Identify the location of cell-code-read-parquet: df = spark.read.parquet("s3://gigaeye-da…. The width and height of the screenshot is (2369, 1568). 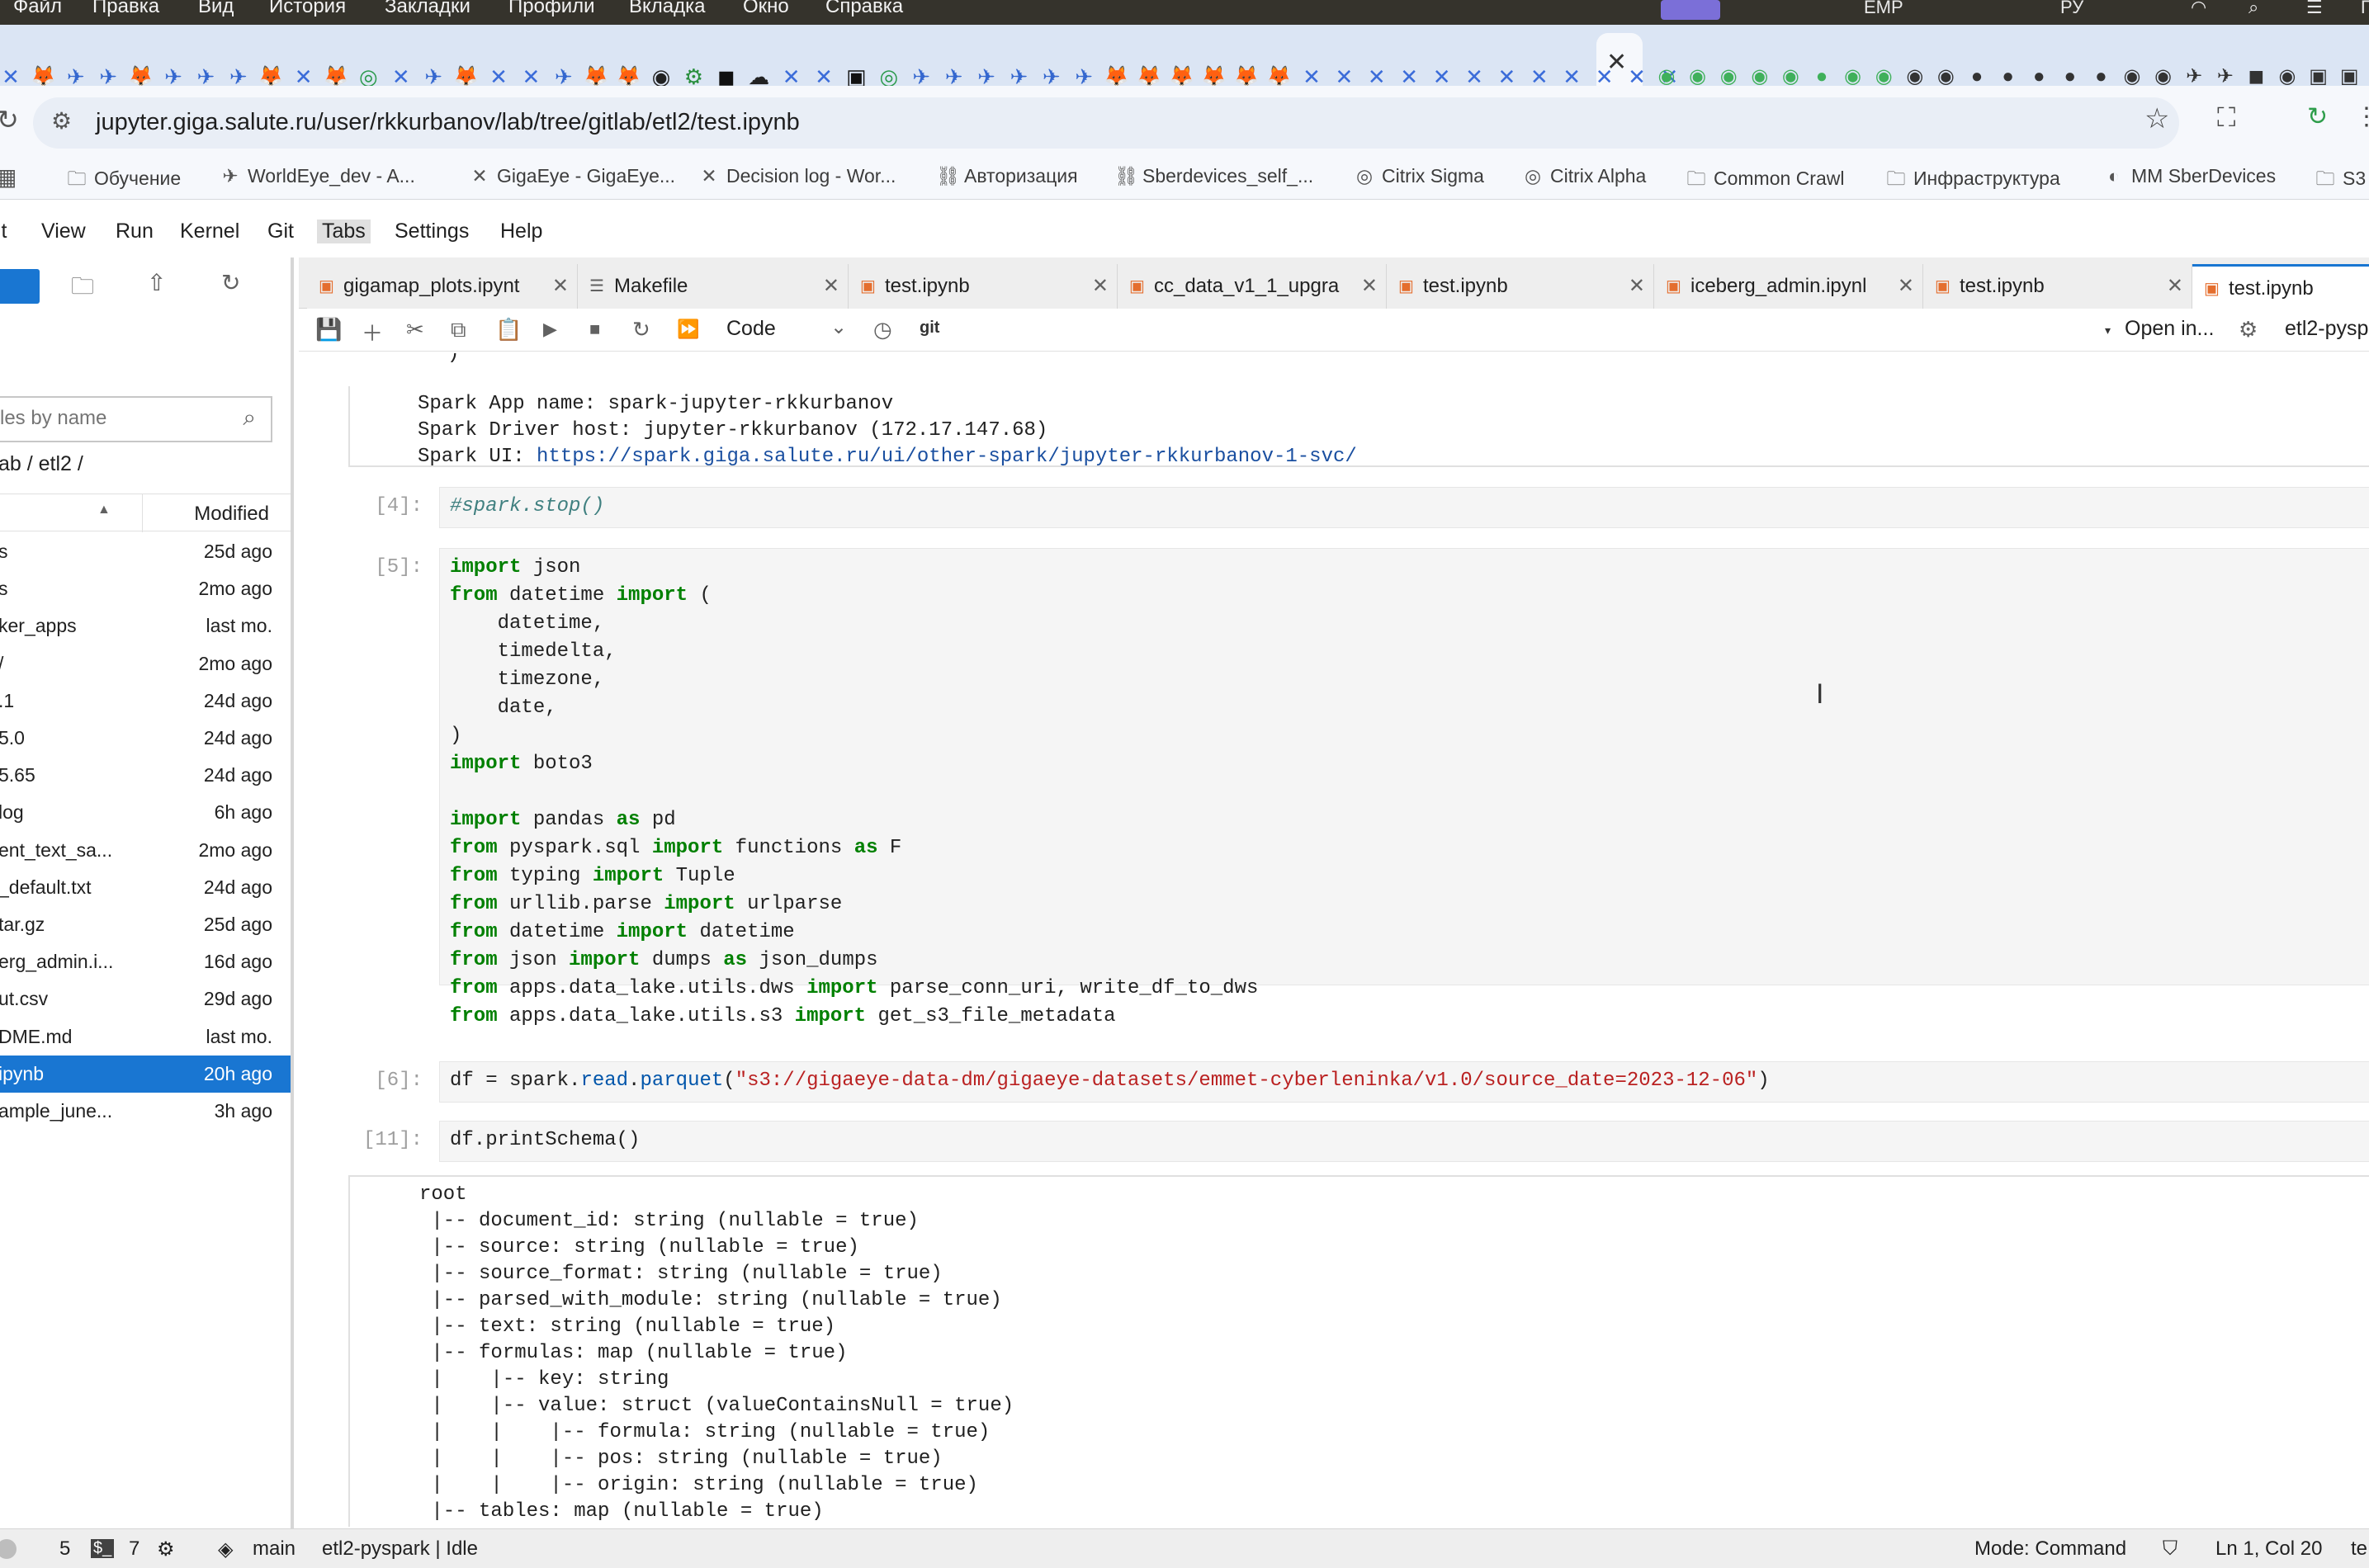
(1110, 1081).